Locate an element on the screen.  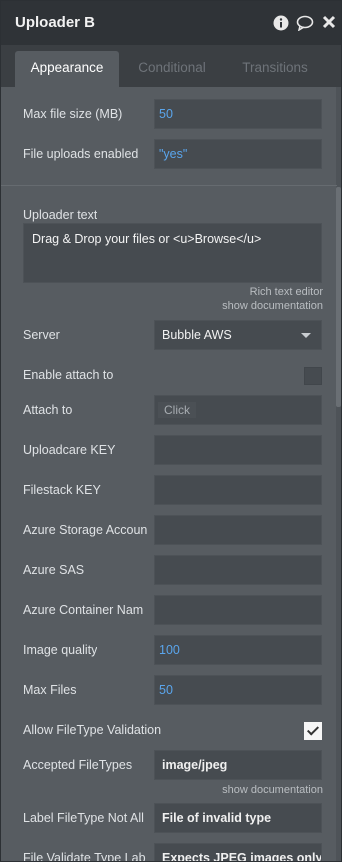
uploader-text-label: Uploader text is located at coordinates (60, 215).